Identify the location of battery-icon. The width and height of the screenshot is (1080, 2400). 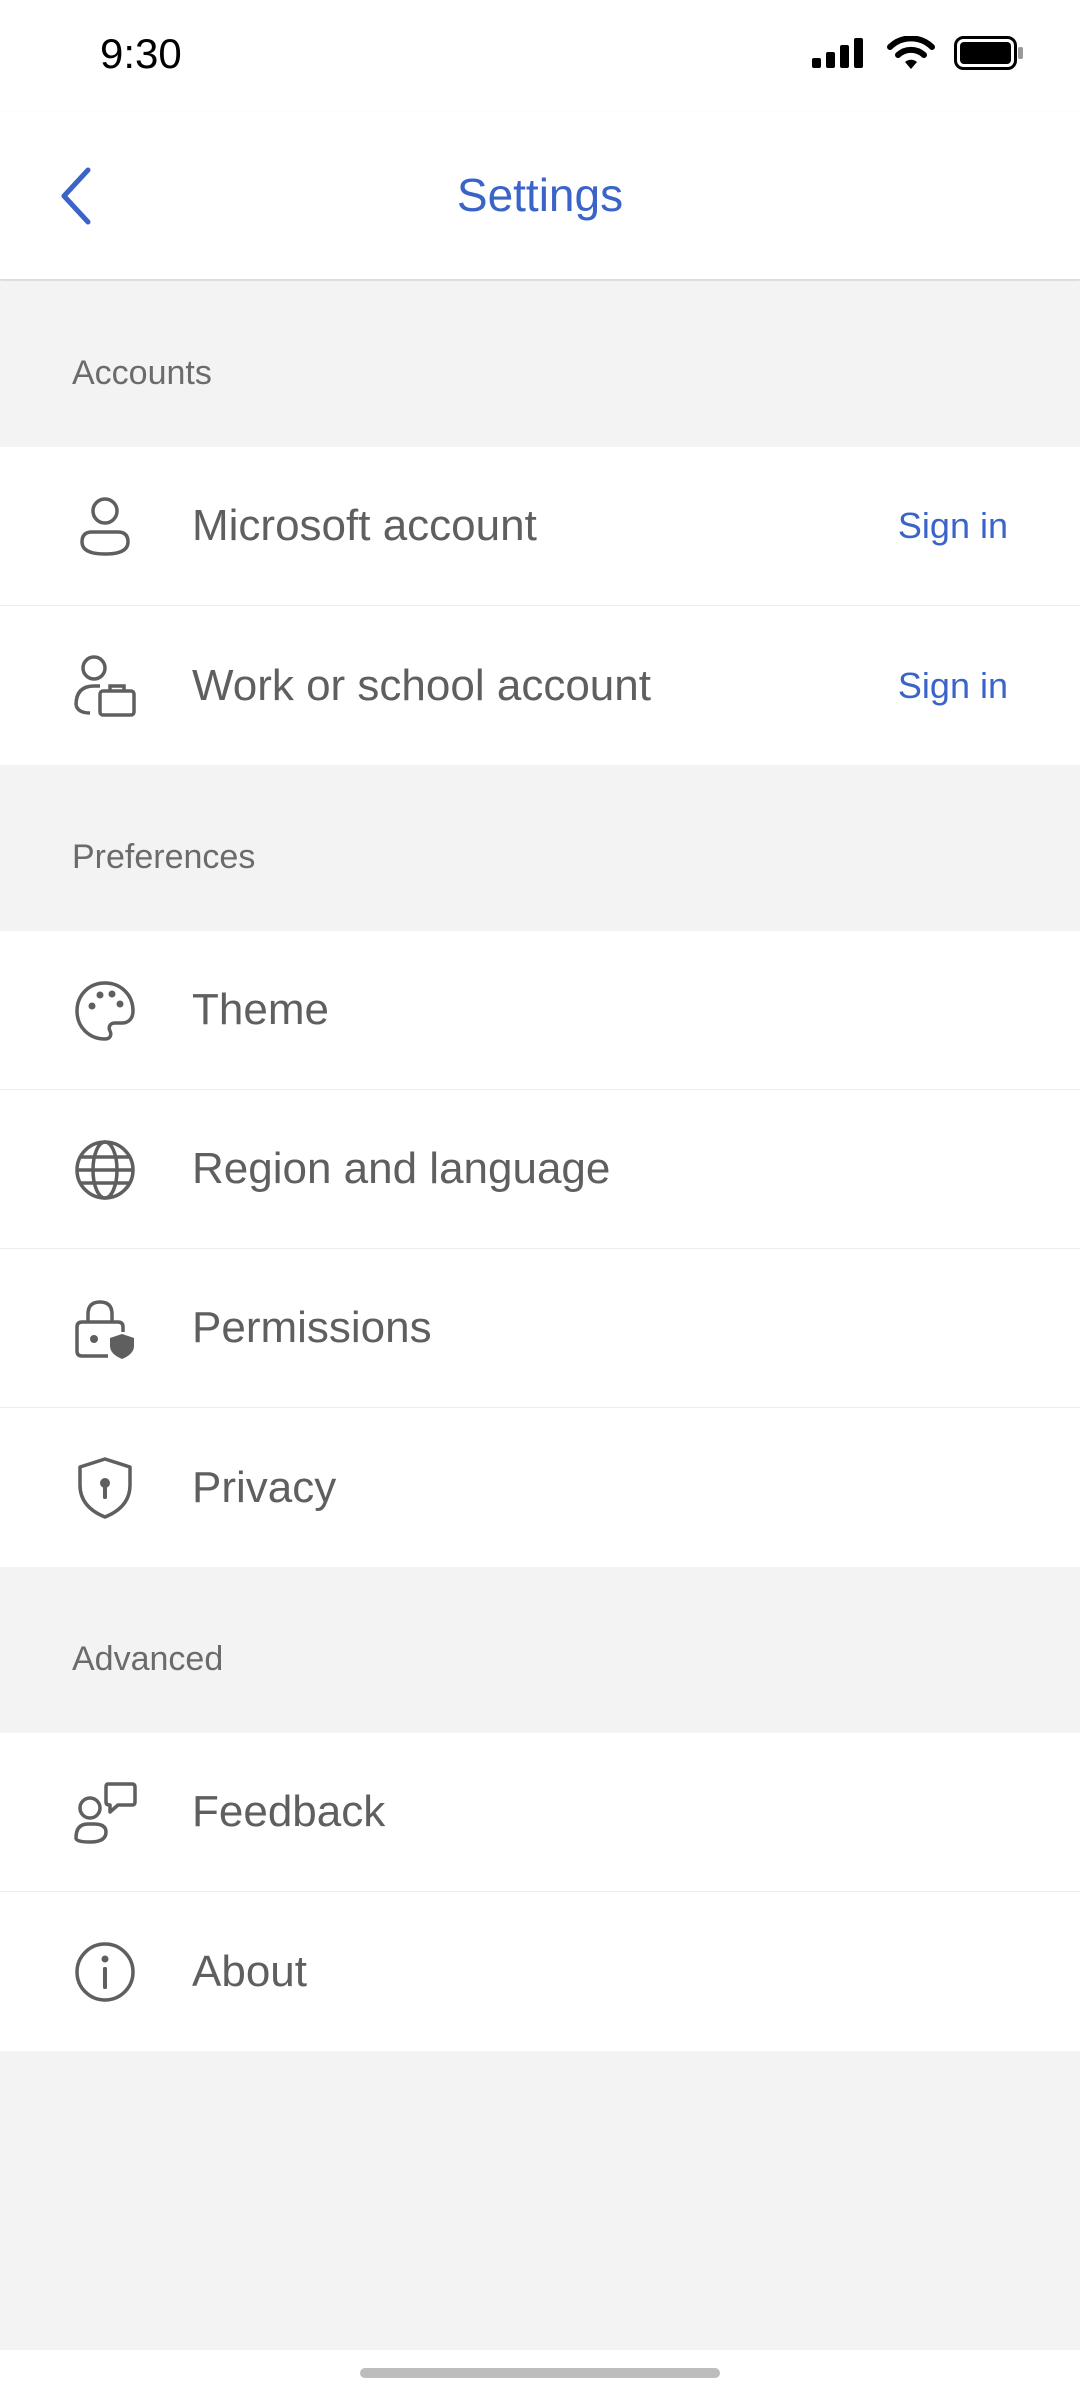
(988, 53).